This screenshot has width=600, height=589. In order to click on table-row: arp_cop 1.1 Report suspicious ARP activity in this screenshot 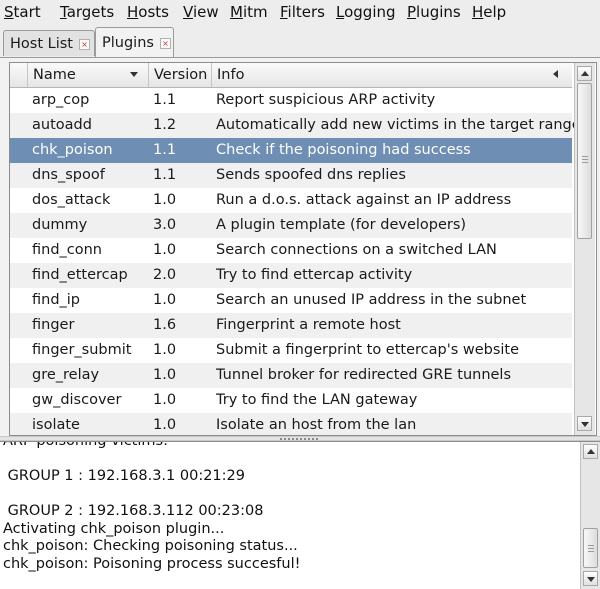, I will do `click(291, 100)`.